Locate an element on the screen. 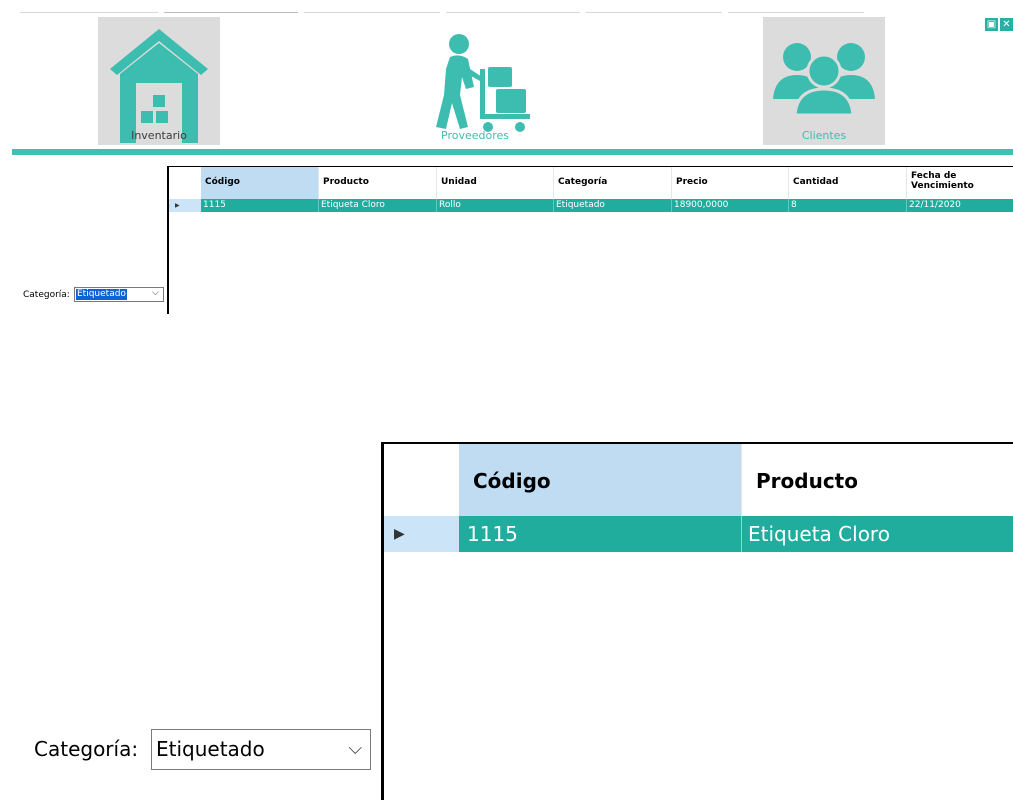 The width and height of the screenshot is (1013, 800). cell-cantidad: 8 is located at coordinates (848, 205).